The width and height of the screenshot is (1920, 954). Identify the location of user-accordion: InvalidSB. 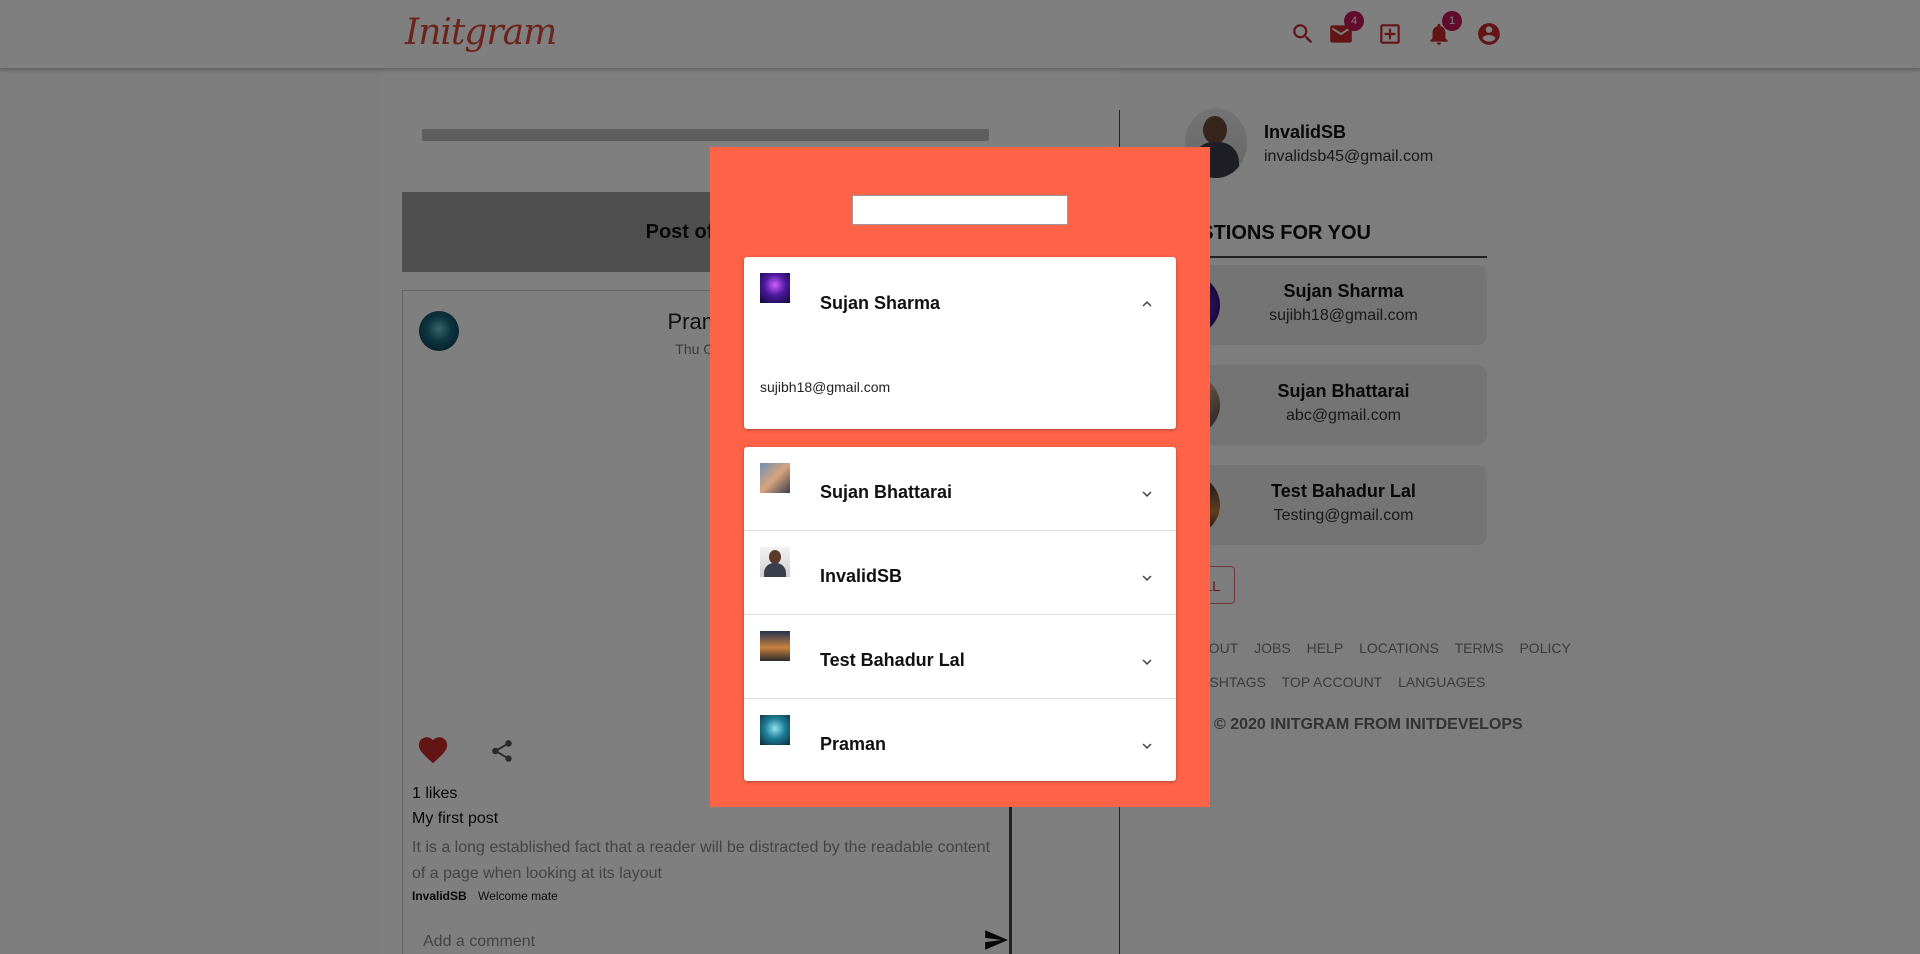
(960, 573).